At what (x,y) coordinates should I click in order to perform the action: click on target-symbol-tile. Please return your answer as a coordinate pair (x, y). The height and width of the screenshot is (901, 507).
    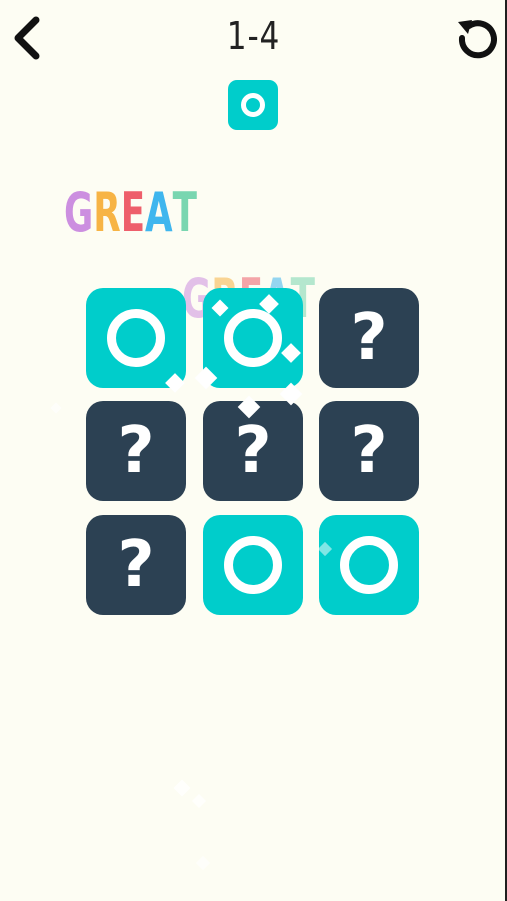
    Looking at the image, I should click on (253, 105).